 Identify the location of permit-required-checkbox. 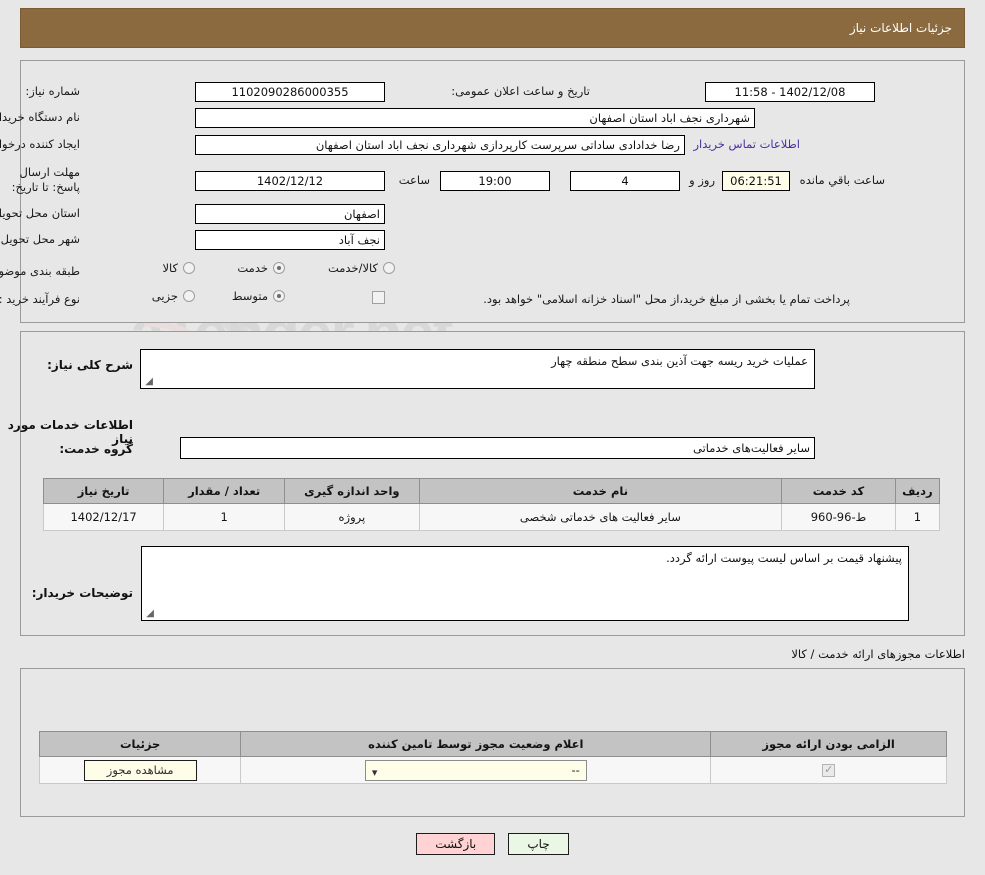
(829, 770).